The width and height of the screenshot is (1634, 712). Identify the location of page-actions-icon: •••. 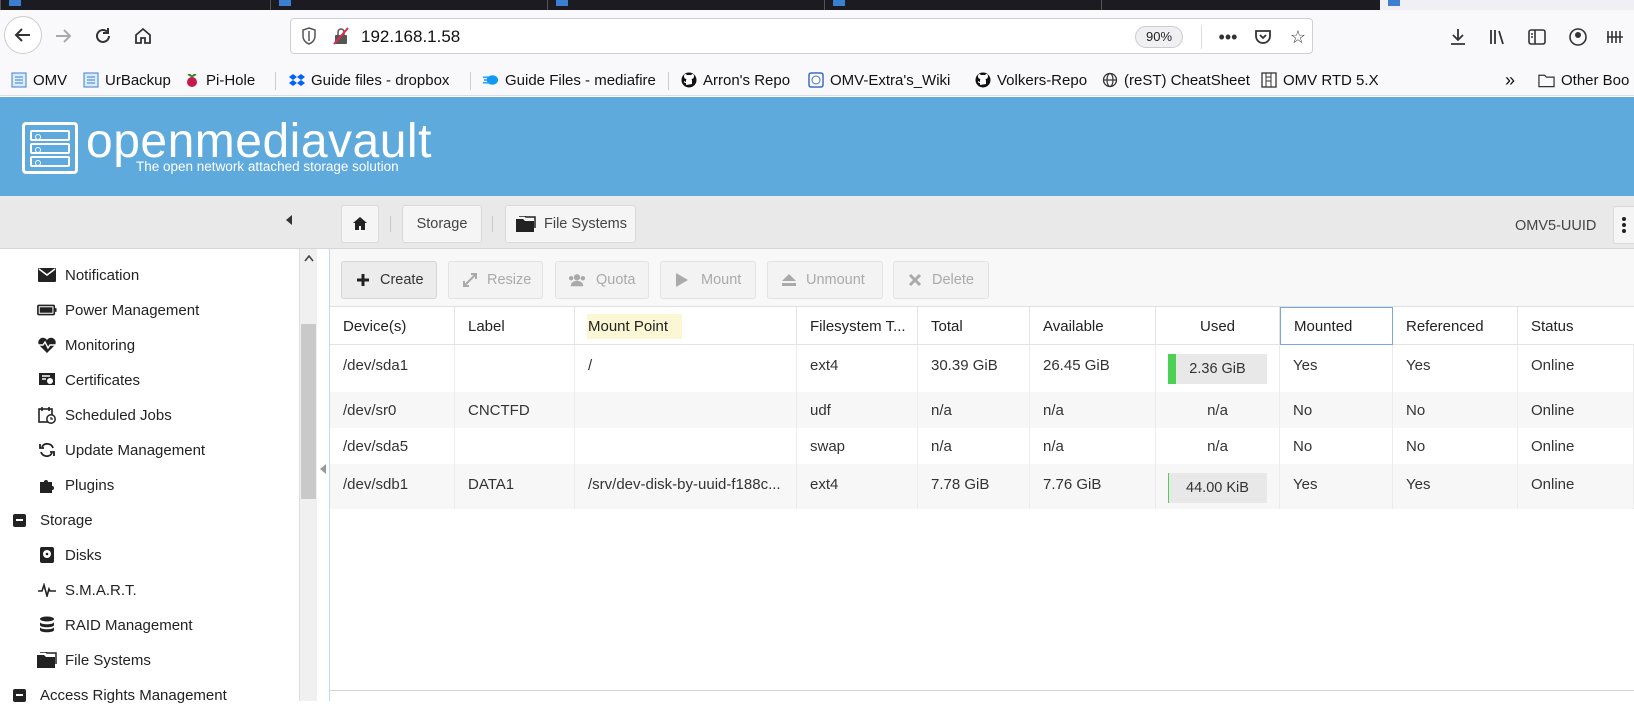
(1228, 37).